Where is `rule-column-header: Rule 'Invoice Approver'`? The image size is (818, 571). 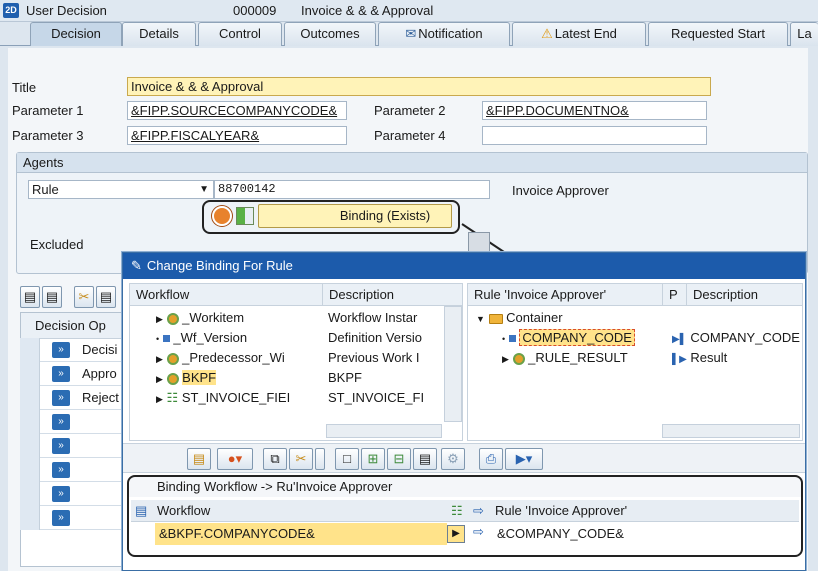 rule-column-header: Rule 'Invoice Approver' is located at coordinates (540, 294).